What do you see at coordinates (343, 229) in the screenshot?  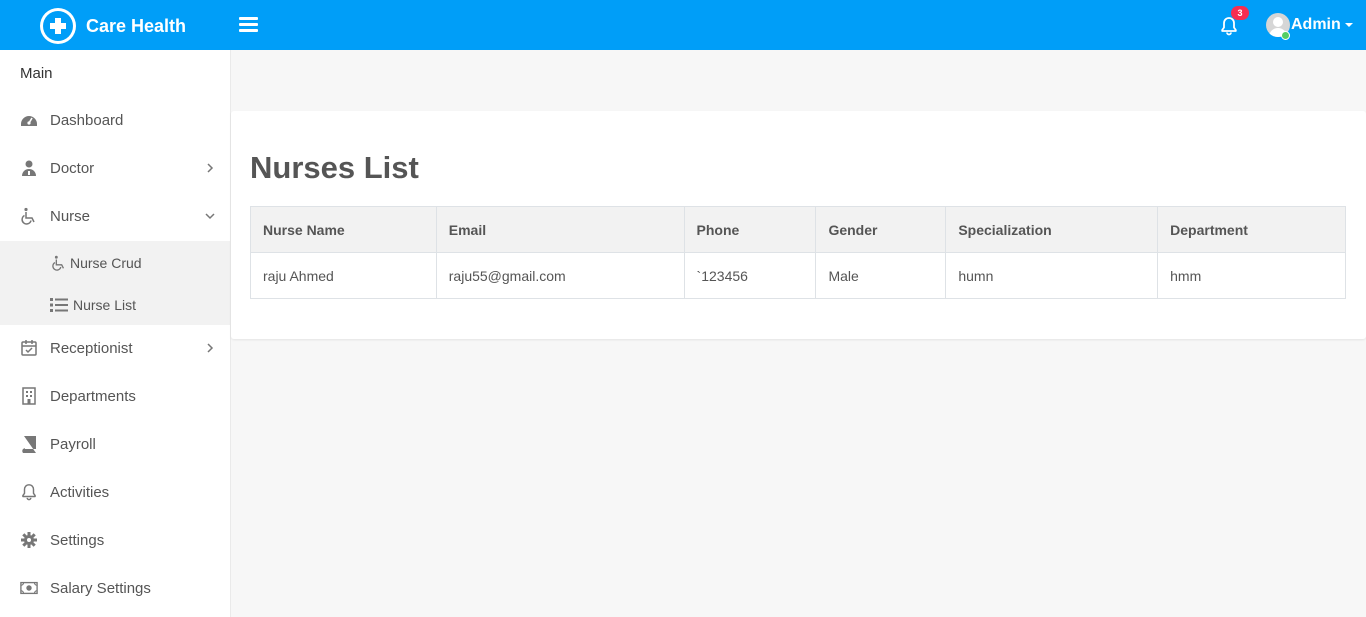 I see `column-header-nurse-name: Nurse Name` at bounding box center [343, 229].